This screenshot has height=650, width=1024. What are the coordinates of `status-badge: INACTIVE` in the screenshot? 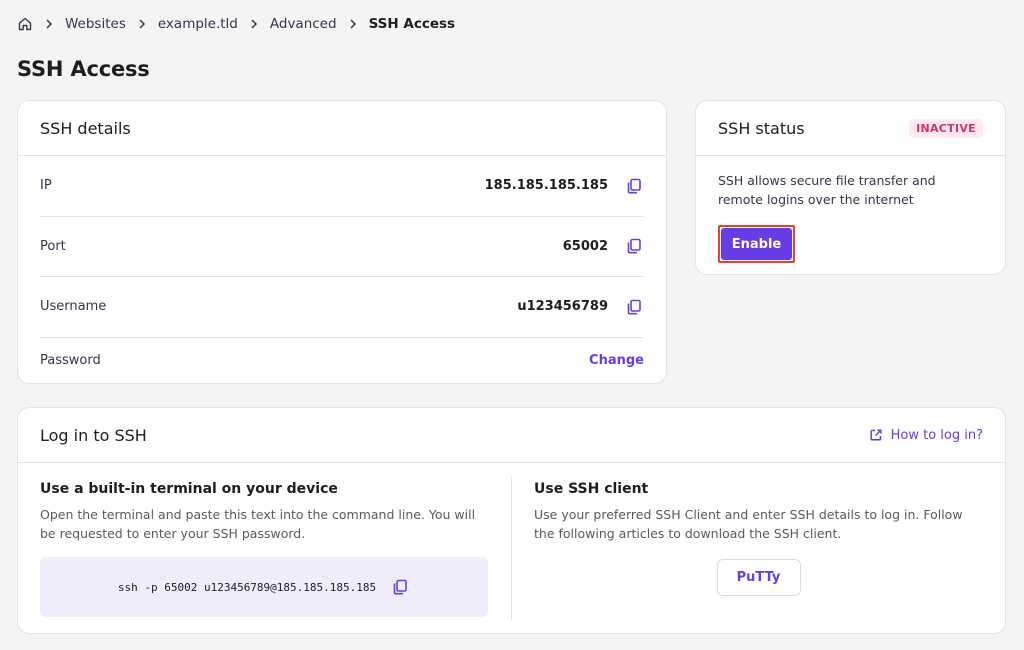 It's located at (946, 128).